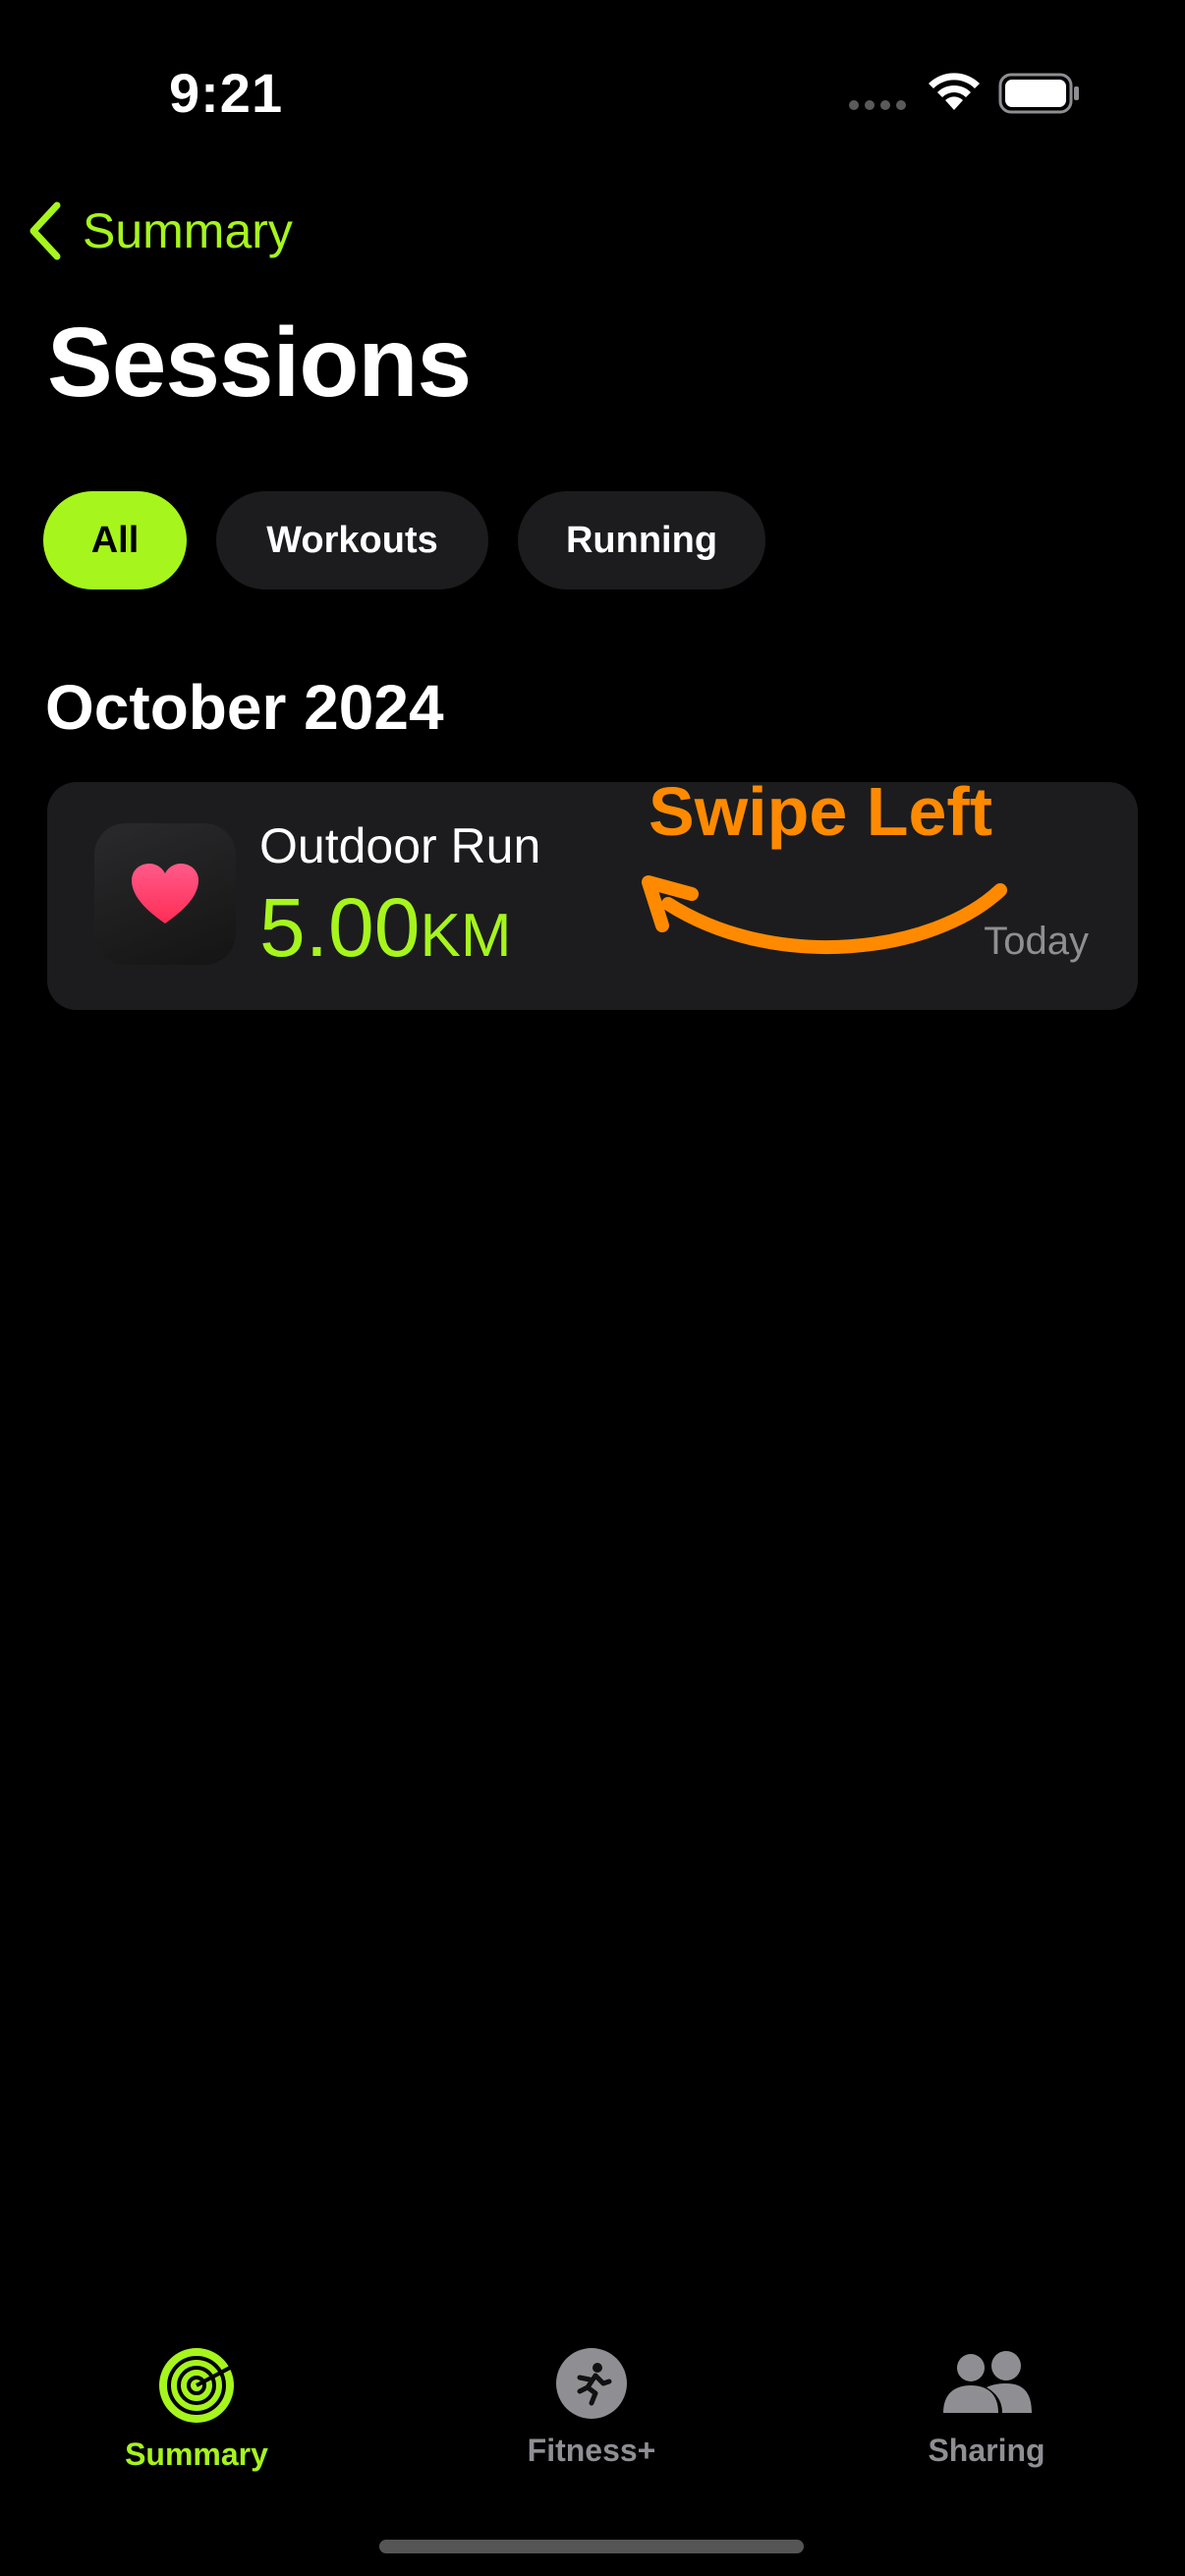 This screenshot has height=2576, width=1185. What do you see at coordinates (592, 2383) in the screenshot?
I see `runner-icon` at bounding box center [592, 2383].